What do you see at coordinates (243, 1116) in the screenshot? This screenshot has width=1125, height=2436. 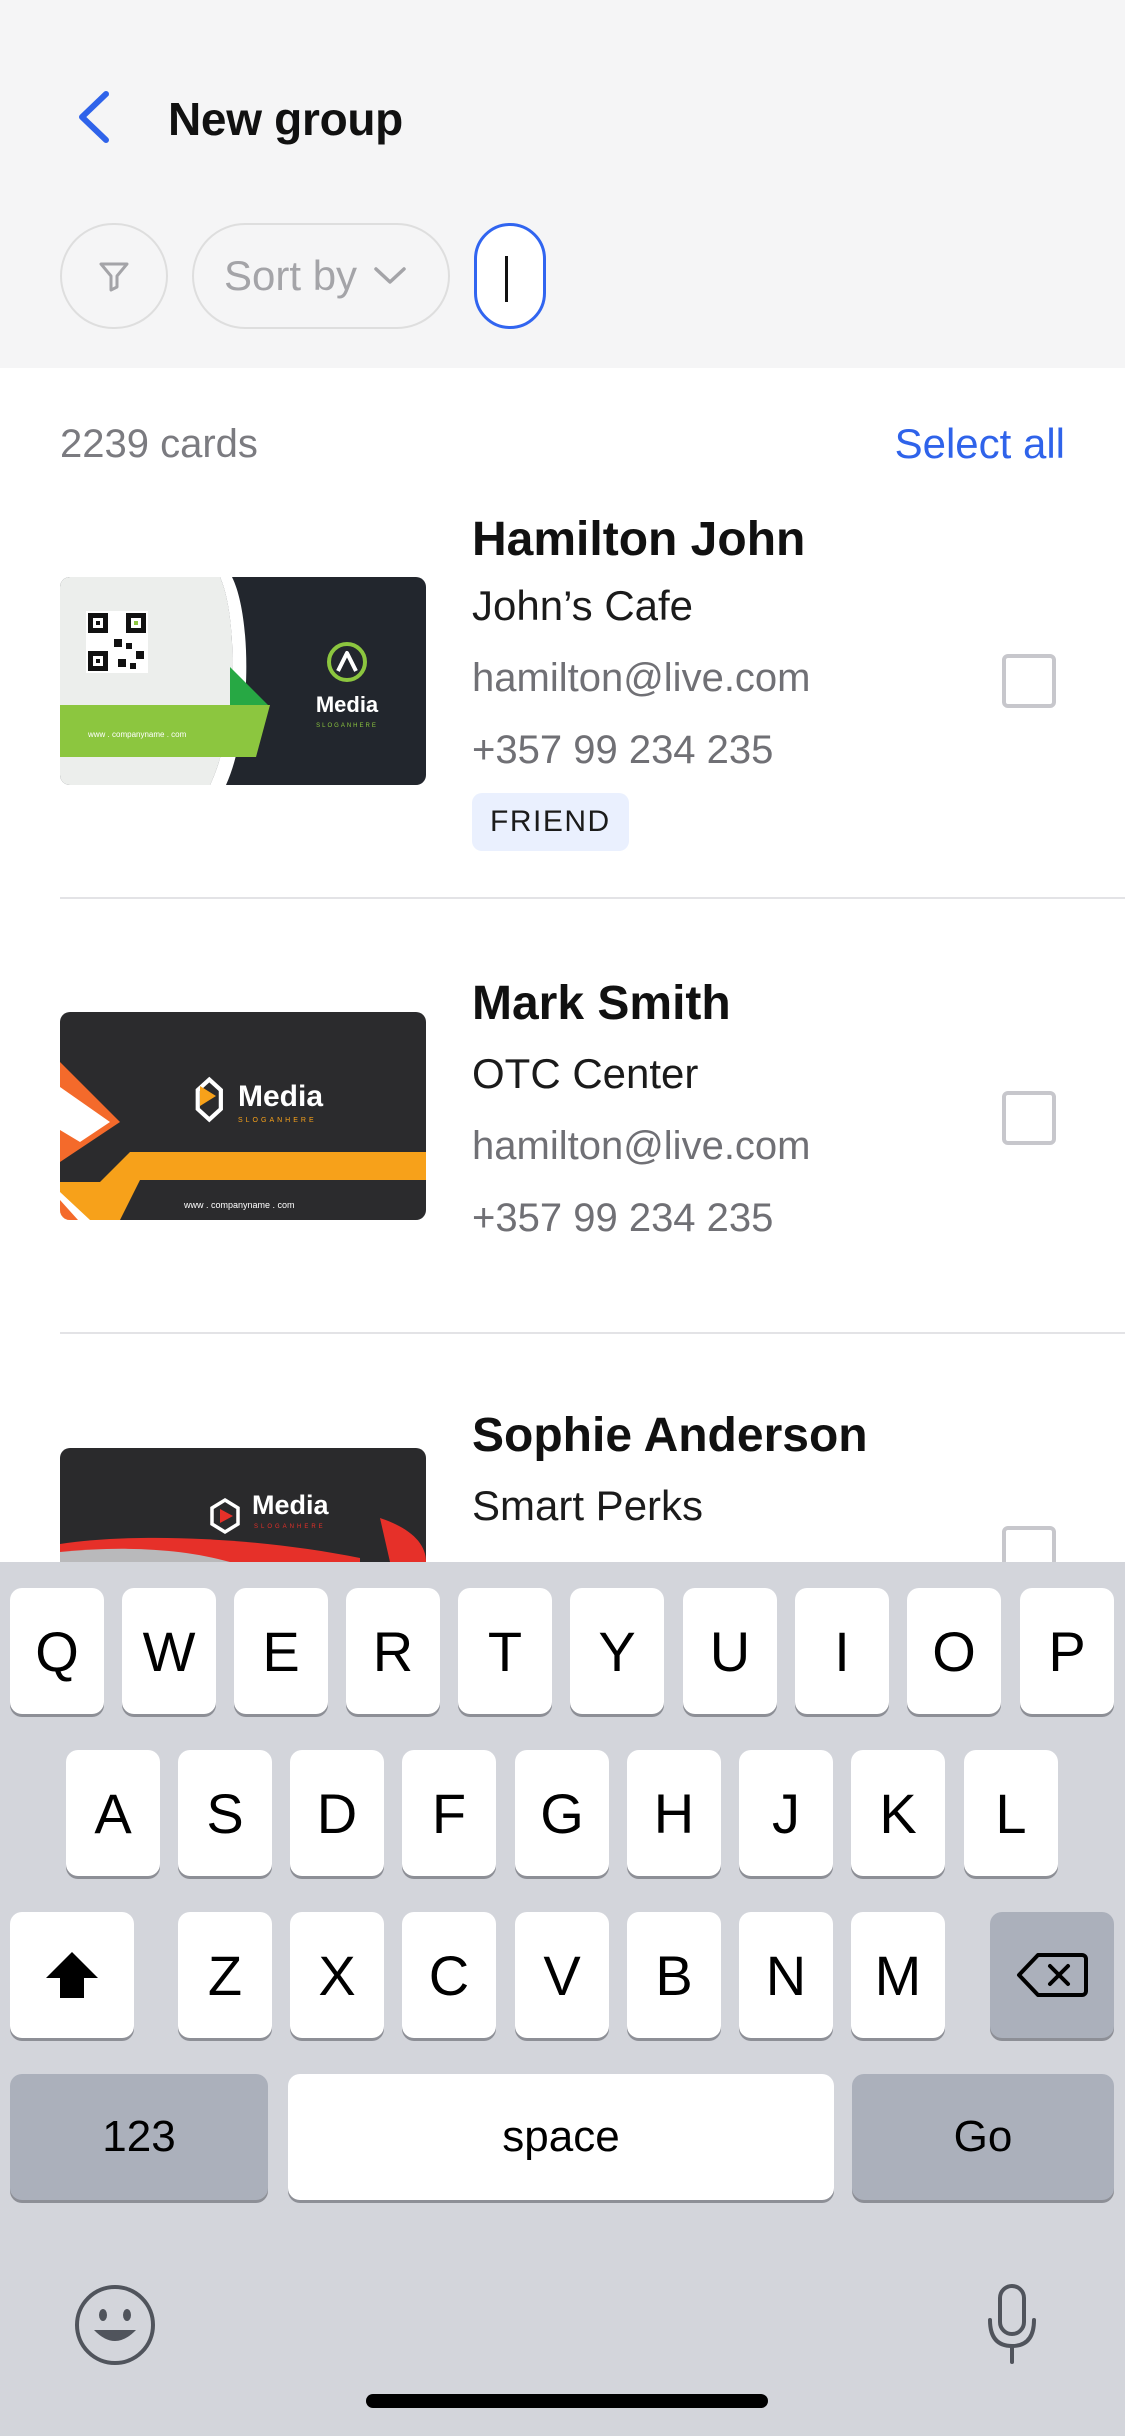 I see `business-card-image: Media SLOGANHERE www . companyname . com` at bounding box center [243, 1116].